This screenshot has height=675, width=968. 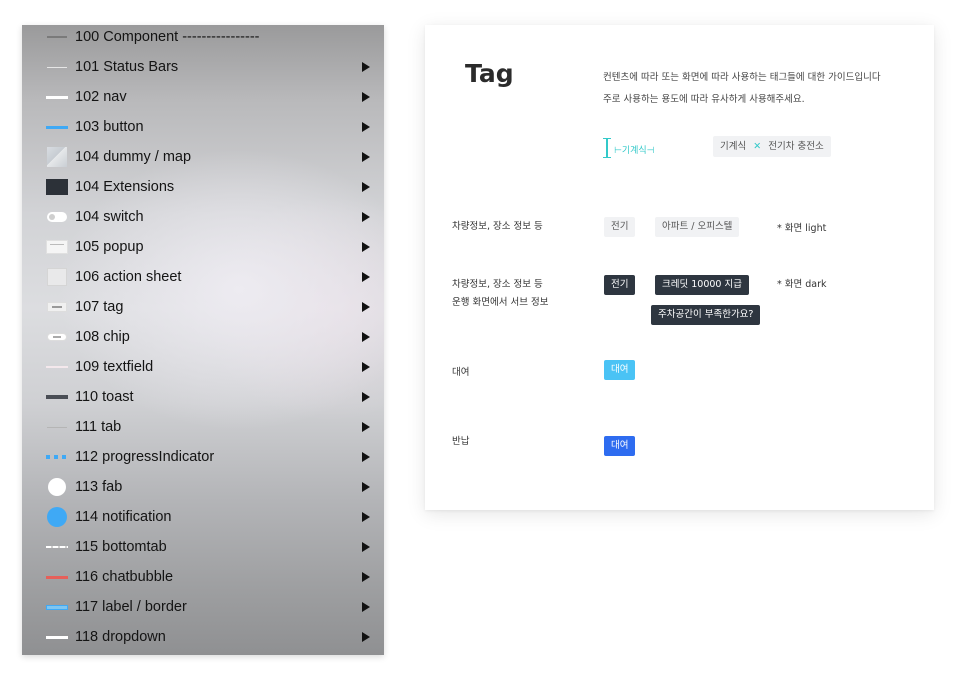 I want to click on blue-bar-icon, so click(x=57, y=127).